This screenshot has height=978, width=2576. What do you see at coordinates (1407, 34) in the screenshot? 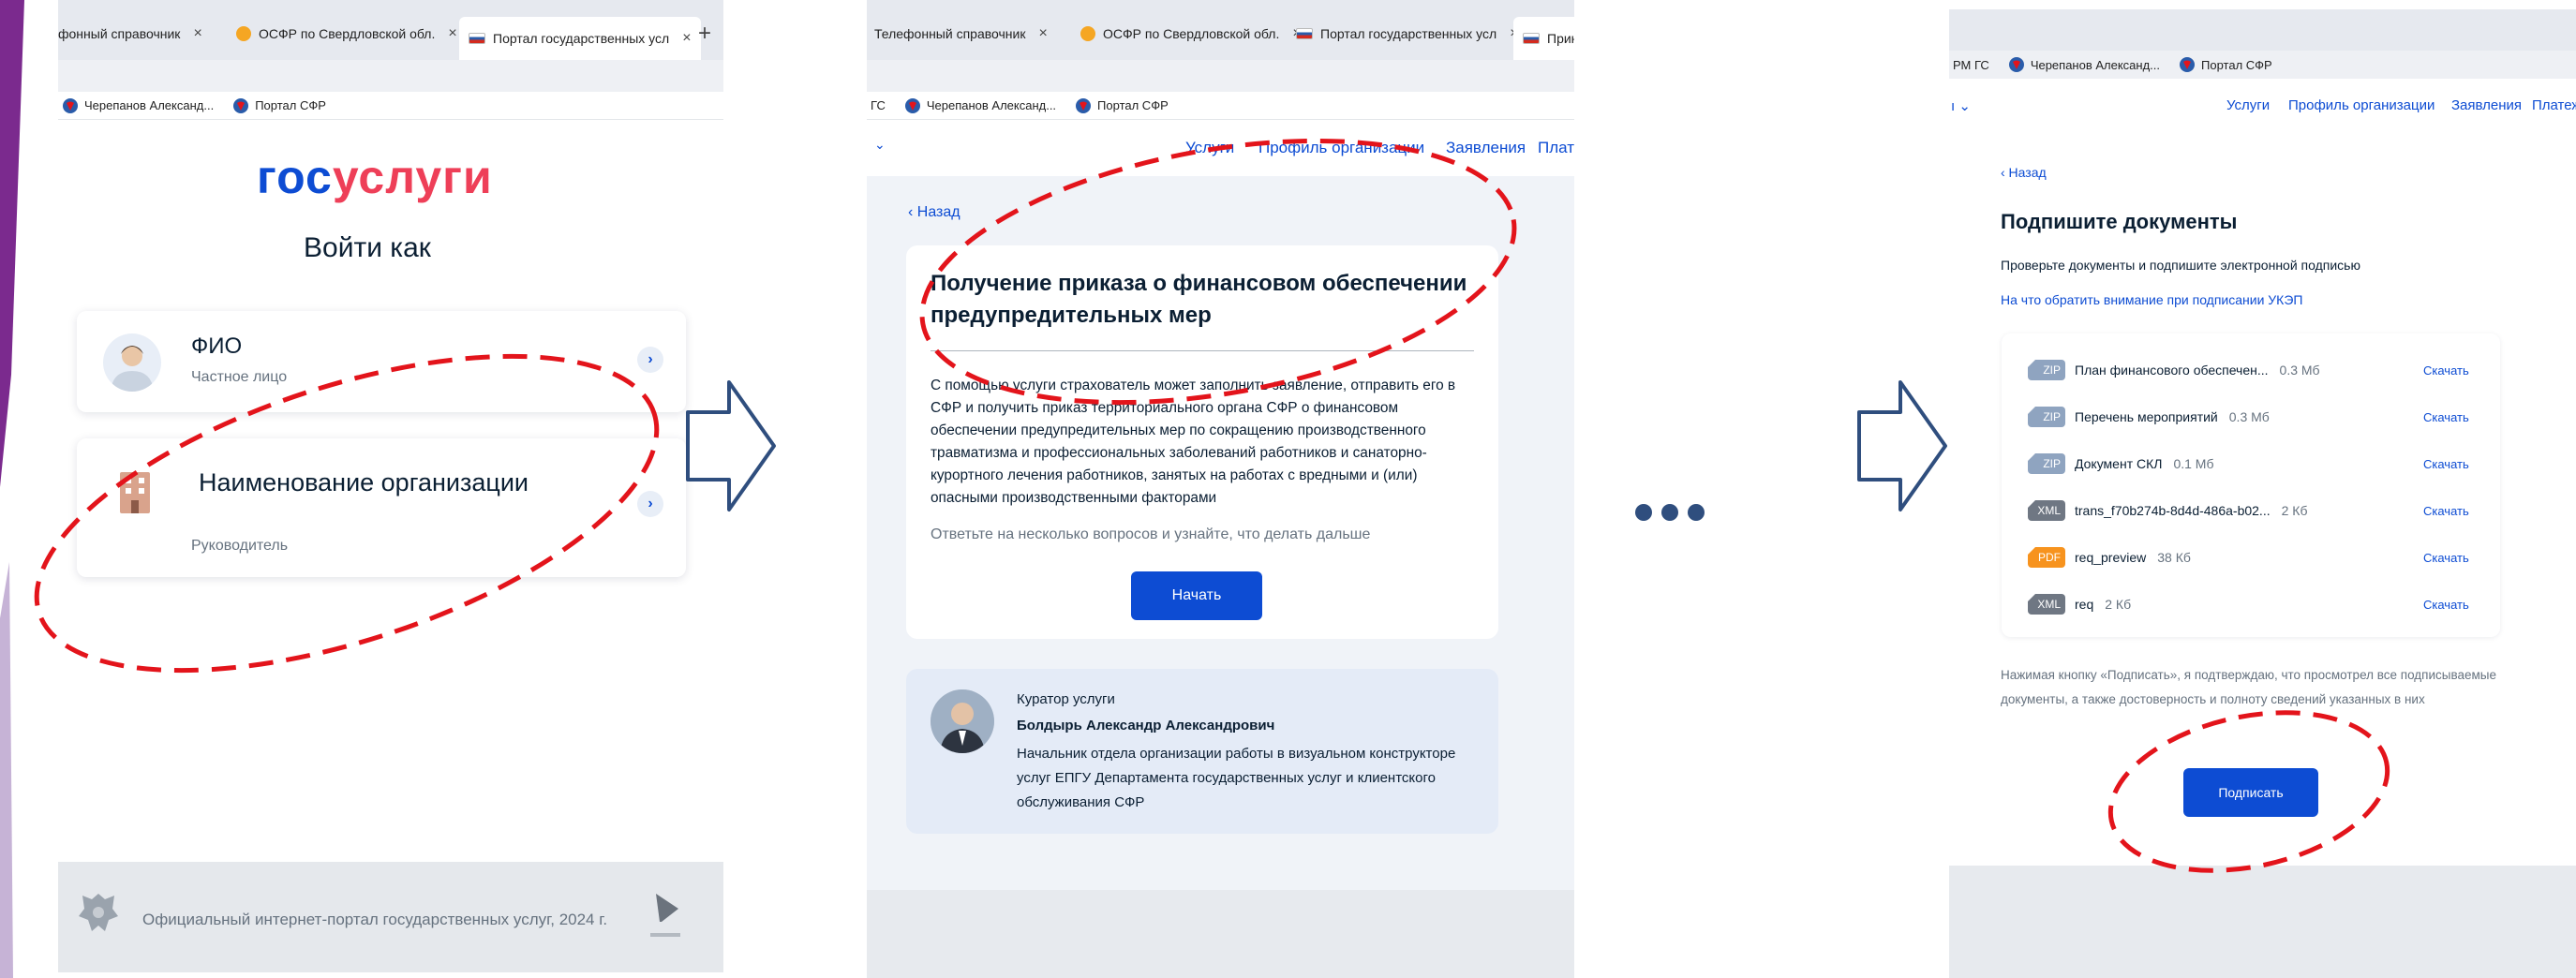
I see `browser-tab: Портал государственных усл ×` at bounding box center [1407, 34].